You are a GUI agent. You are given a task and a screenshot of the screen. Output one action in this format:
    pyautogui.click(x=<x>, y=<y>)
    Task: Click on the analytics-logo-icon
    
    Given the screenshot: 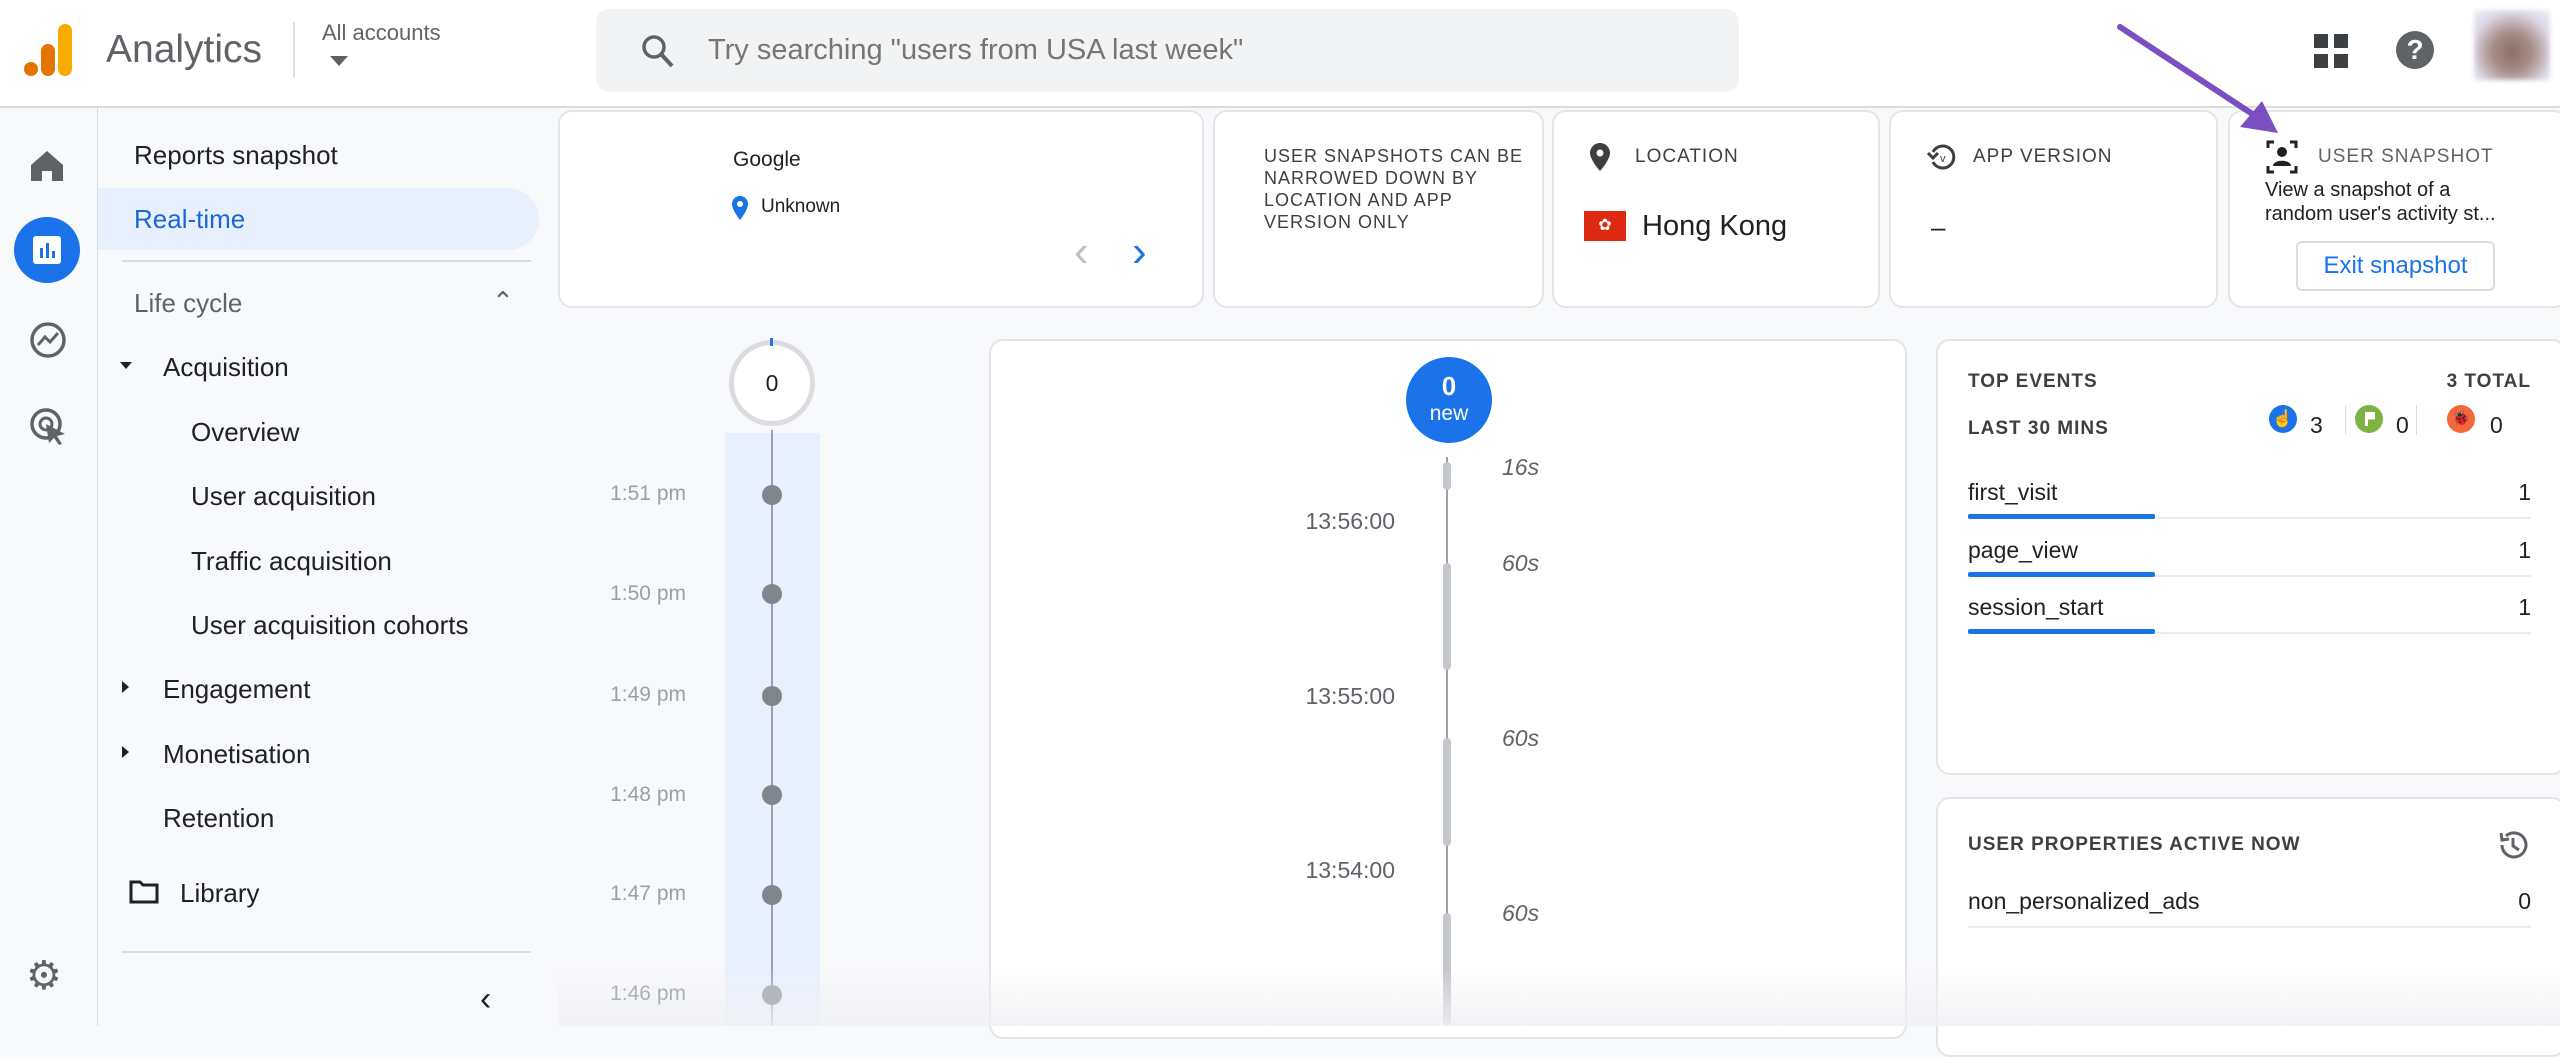 What is the action you would take?
    pyautogui.click(x=48, y=50)
    